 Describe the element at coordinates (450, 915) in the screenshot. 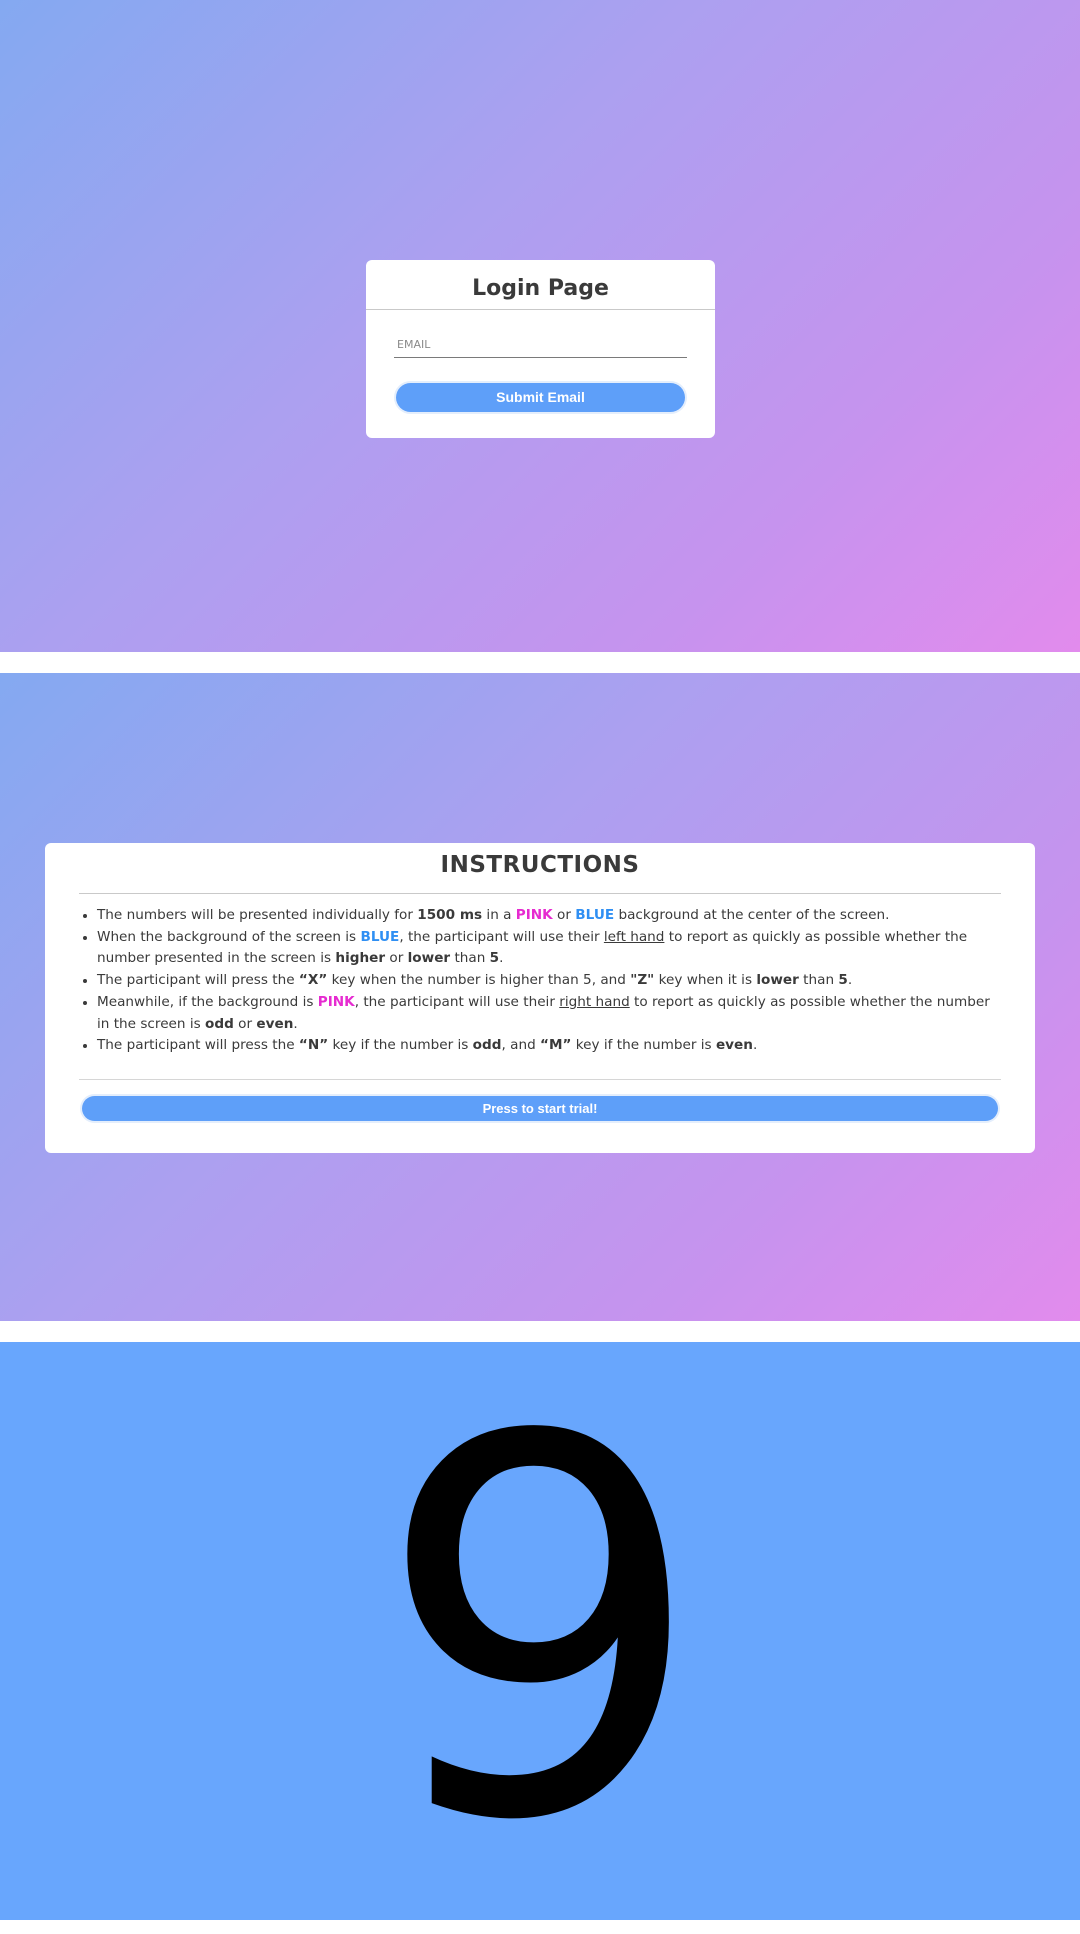

I see `instruction-text: 1500 ms` at that location.